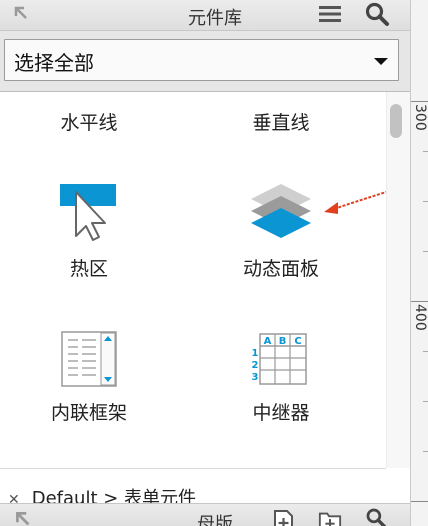 The image size is (428, 526). Describe the element at coordinates (279, 359) in the screenshot. I see `repeater-icon: A B C 1 2 3` at that location.